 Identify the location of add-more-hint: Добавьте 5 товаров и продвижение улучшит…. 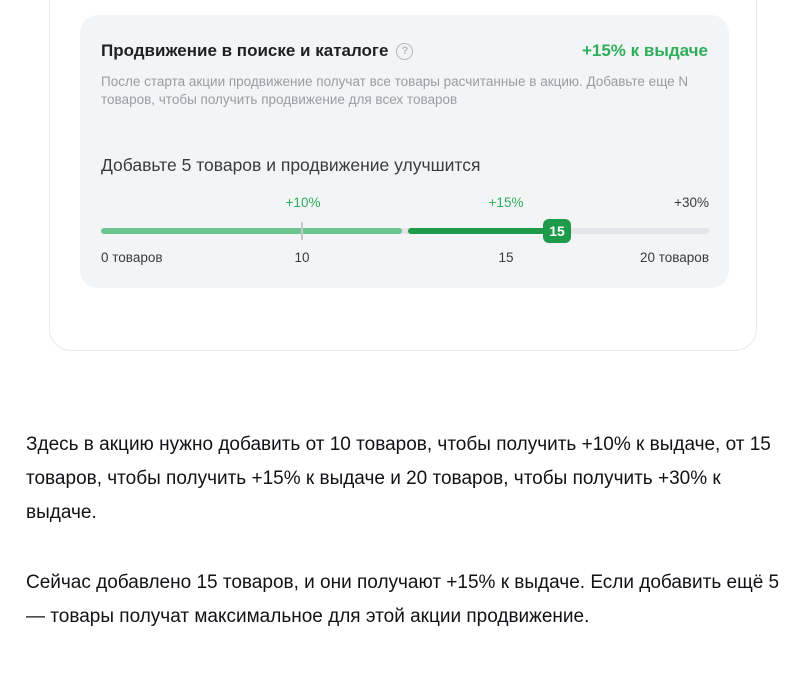
(291, 165).